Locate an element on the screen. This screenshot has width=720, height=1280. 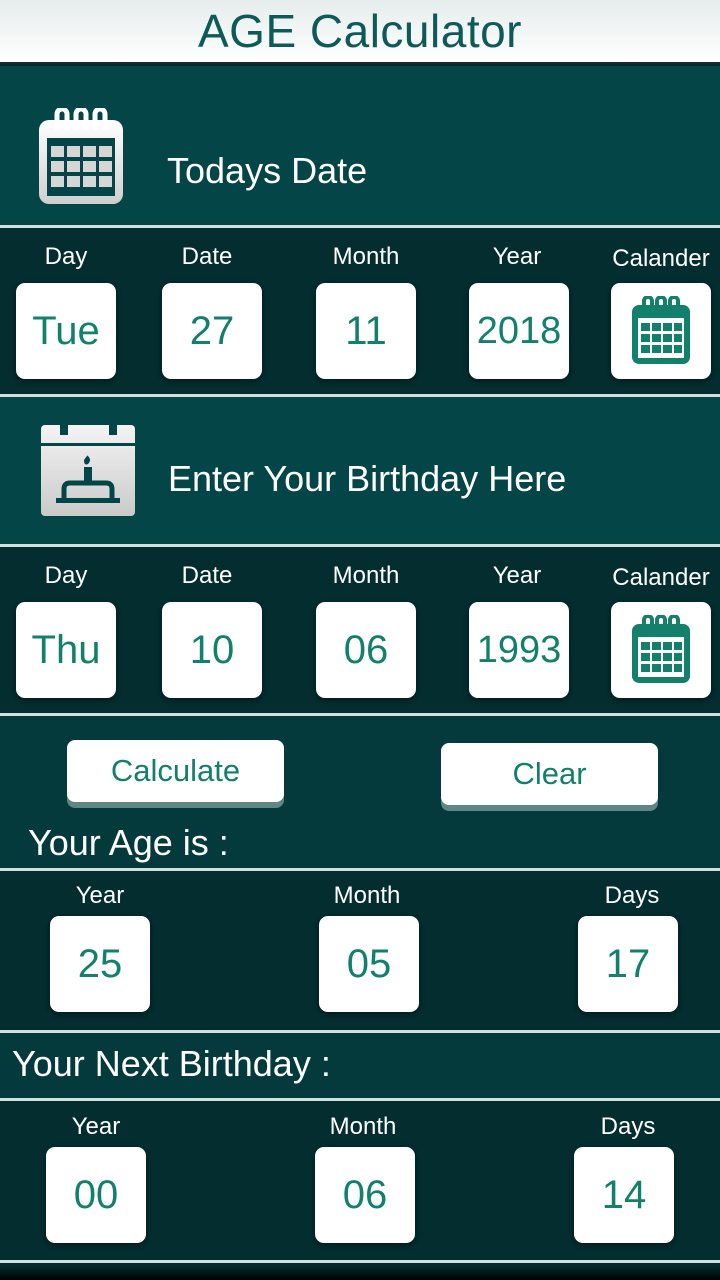
age-days-value: 17 is located at coordinates (628, 964).